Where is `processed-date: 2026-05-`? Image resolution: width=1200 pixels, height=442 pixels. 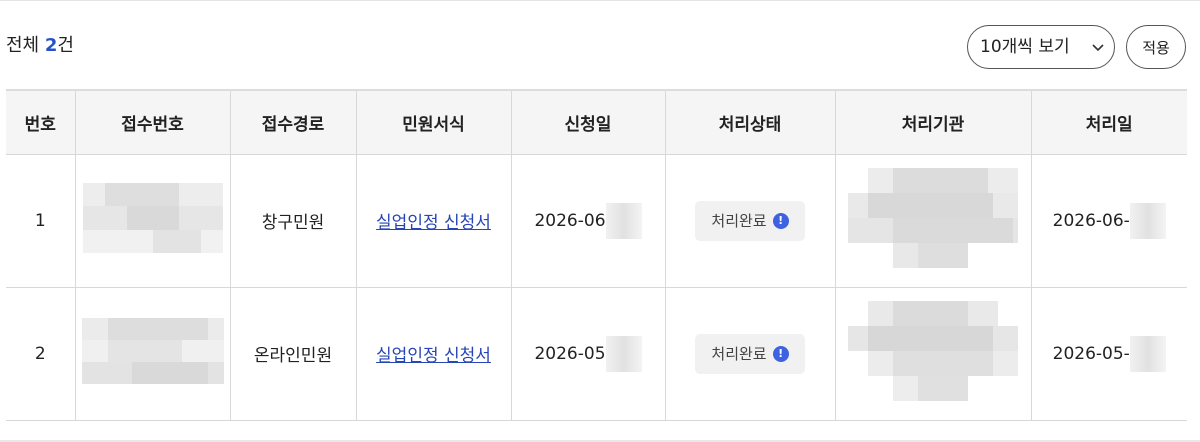 processed-date: 2026-05- is located at coordinates (1108, 353).